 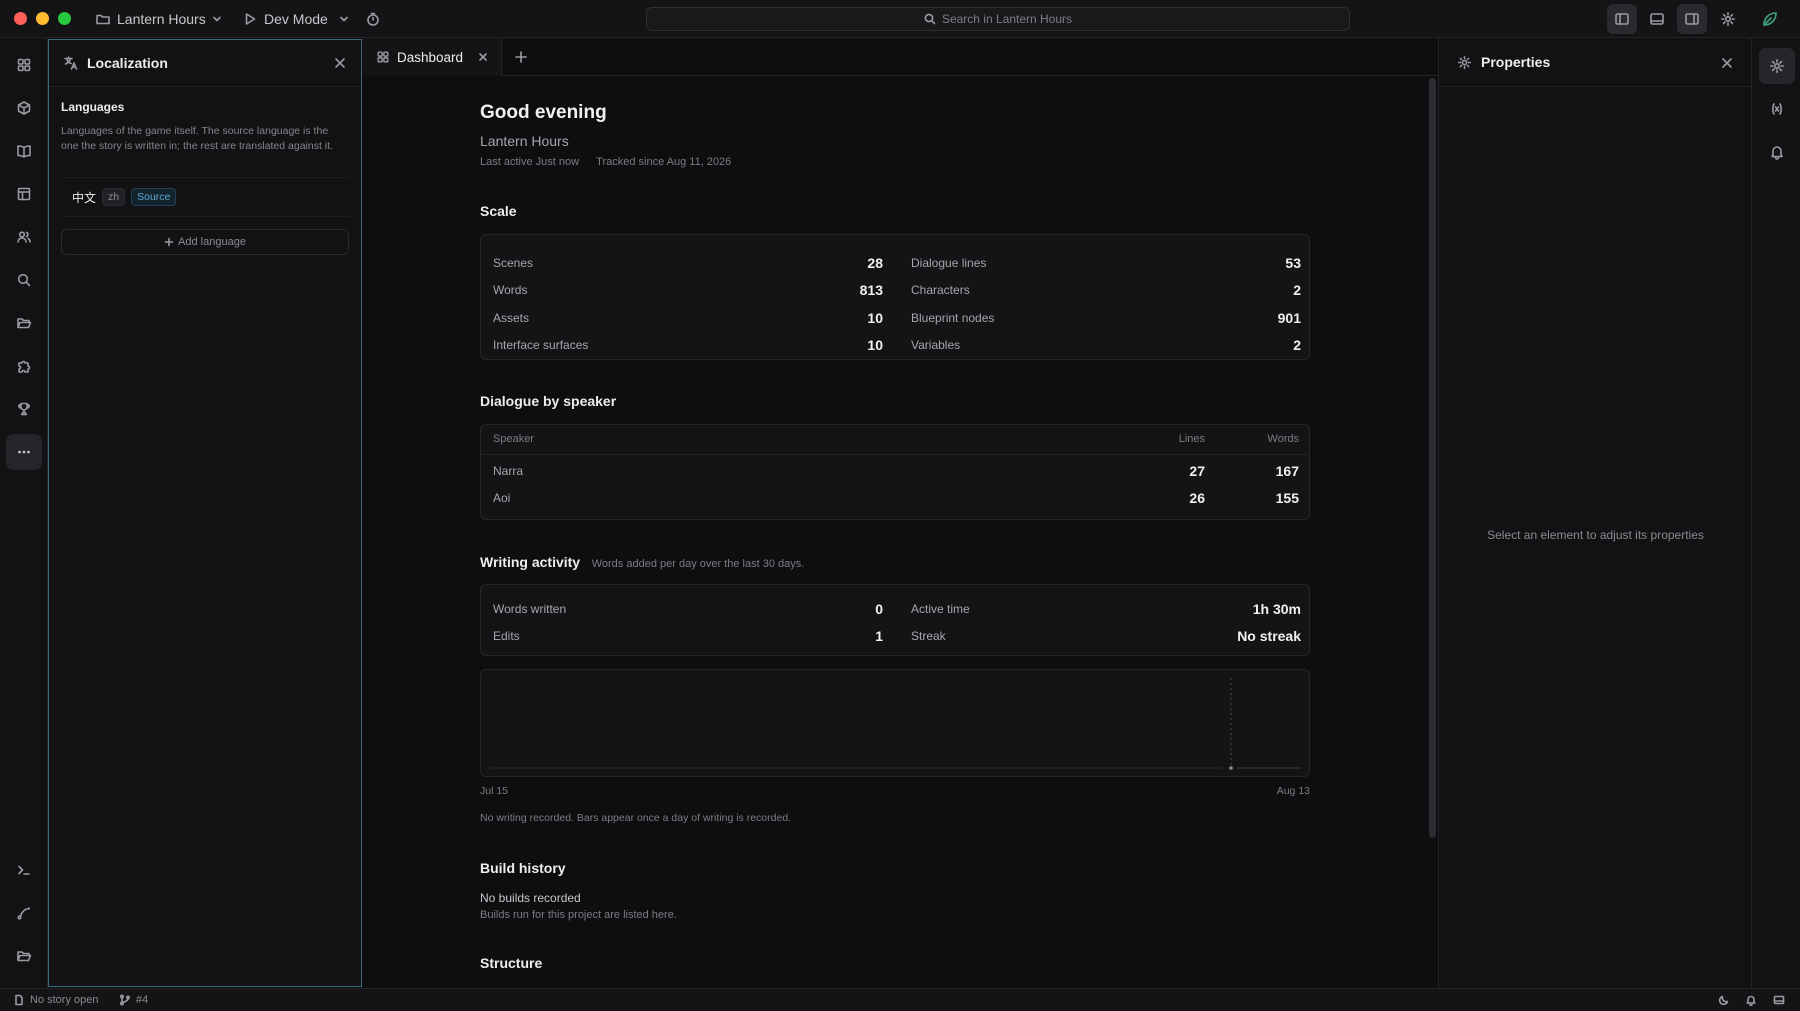 I want to click on close-window-button, so click(x=20, y=18).